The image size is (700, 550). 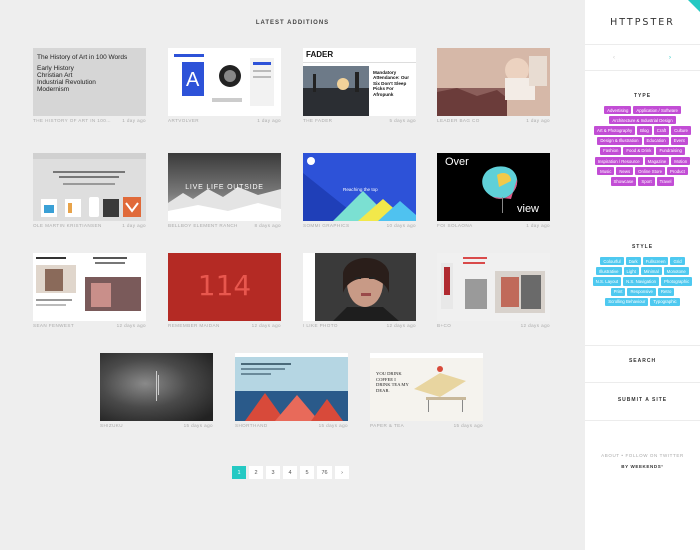 I want to click on site-thumbnail: Reaching the top, so click(x=359, y=187).